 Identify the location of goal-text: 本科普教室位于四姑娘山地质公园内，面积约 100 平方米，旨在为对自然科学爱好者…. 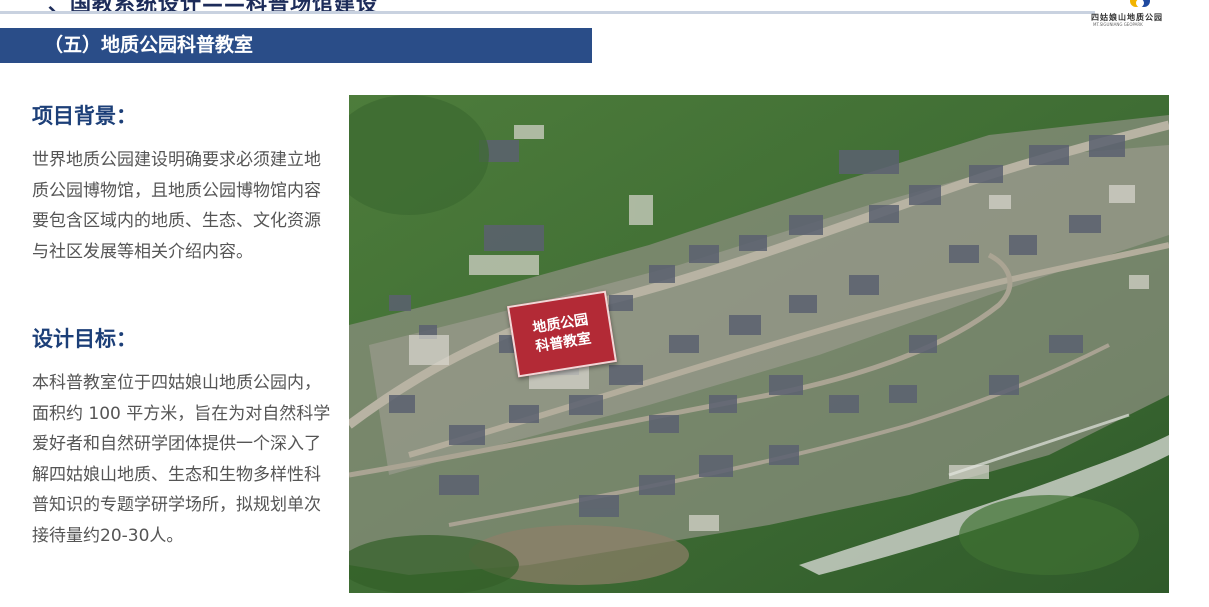
(181, 459).